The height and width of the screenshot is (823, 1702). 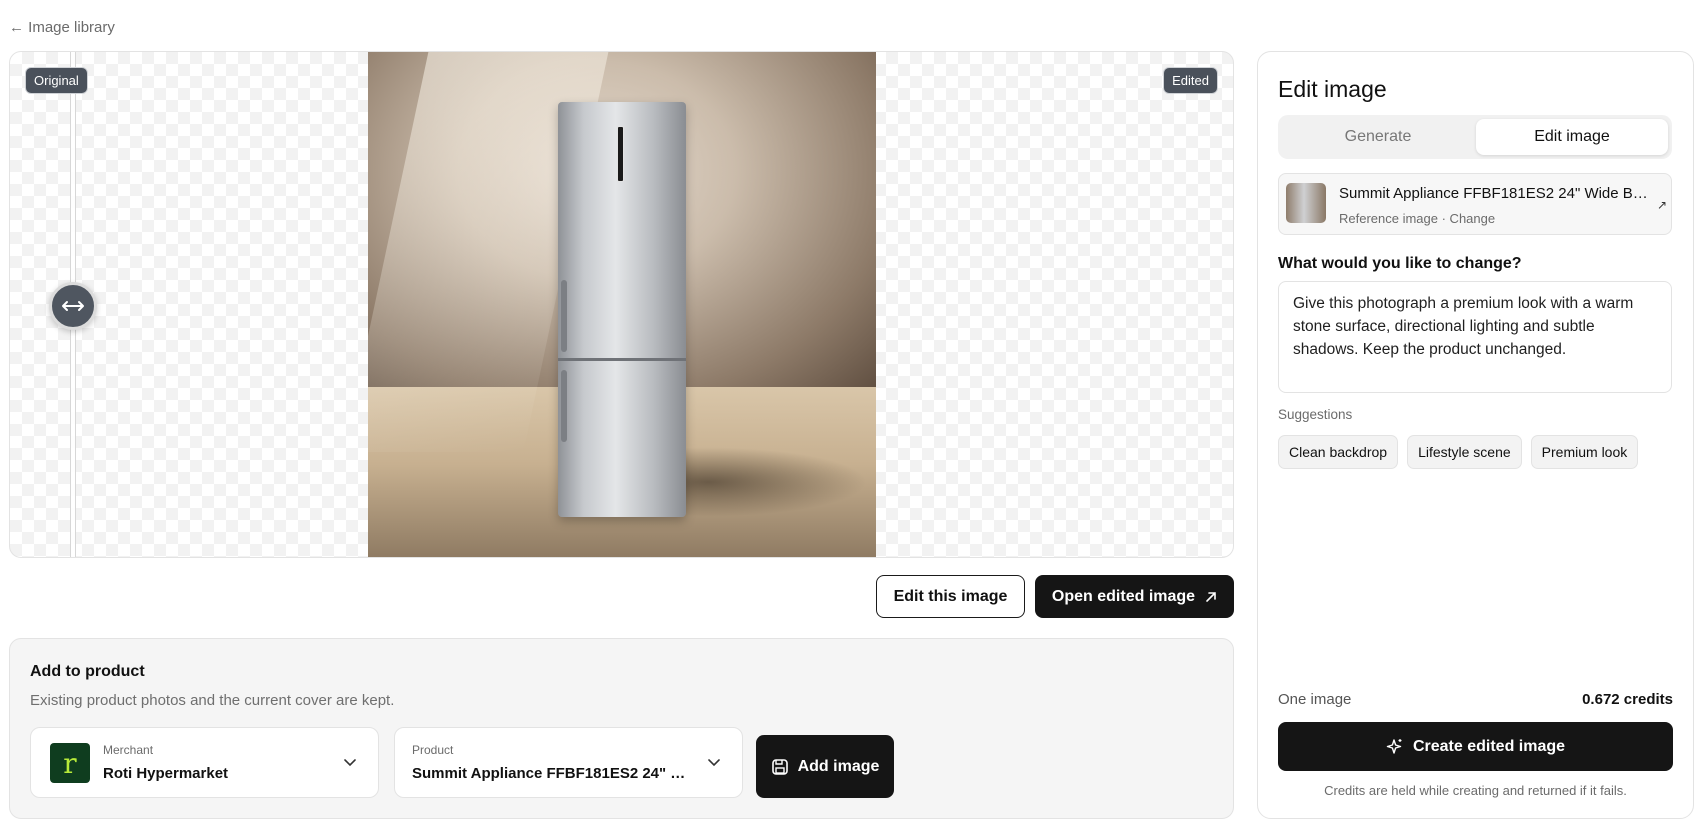 What do you see at coordinates (1475, 137) in the screenshot?
I see `mode-tabs: Generate Edit image` at bounding box center [1475, 137].